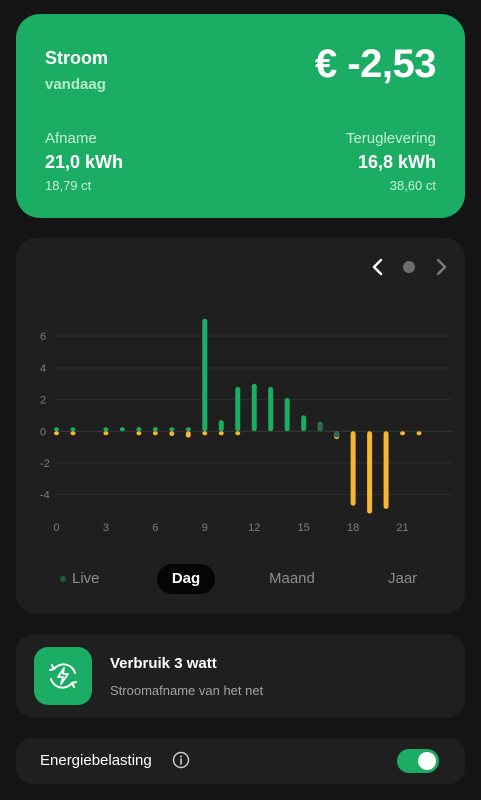 The image size is (481, 800). I want to click on x-tick-label: 3, so click(106, 528).